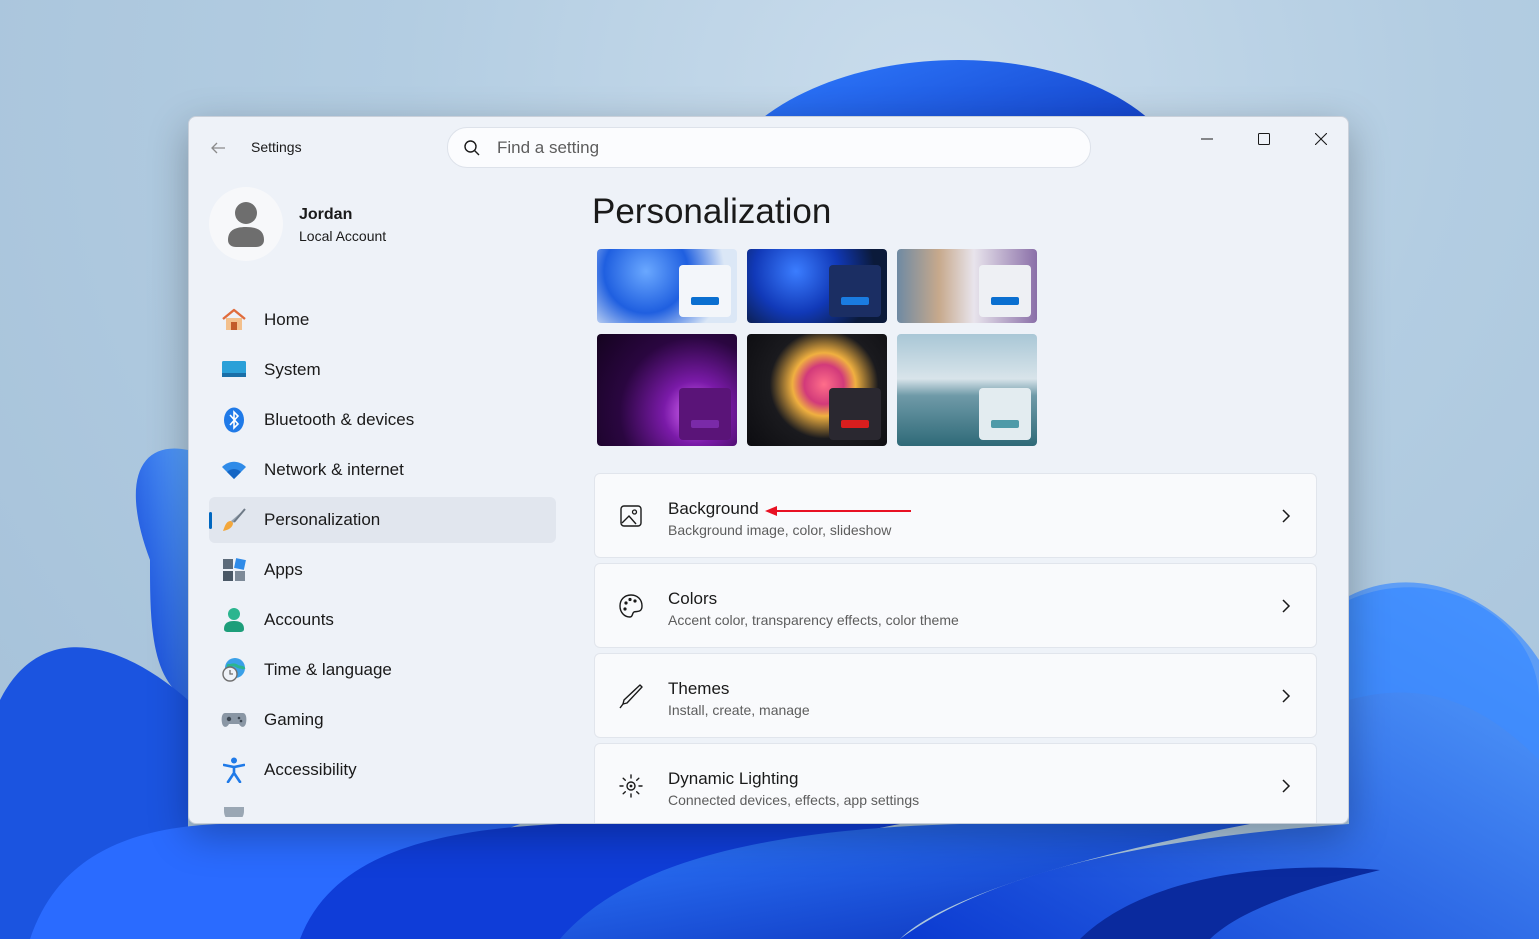  Describe the element at coordinates (294, 719) in the screenshot. I see `sidebar-item-label: Gaming` at that location.